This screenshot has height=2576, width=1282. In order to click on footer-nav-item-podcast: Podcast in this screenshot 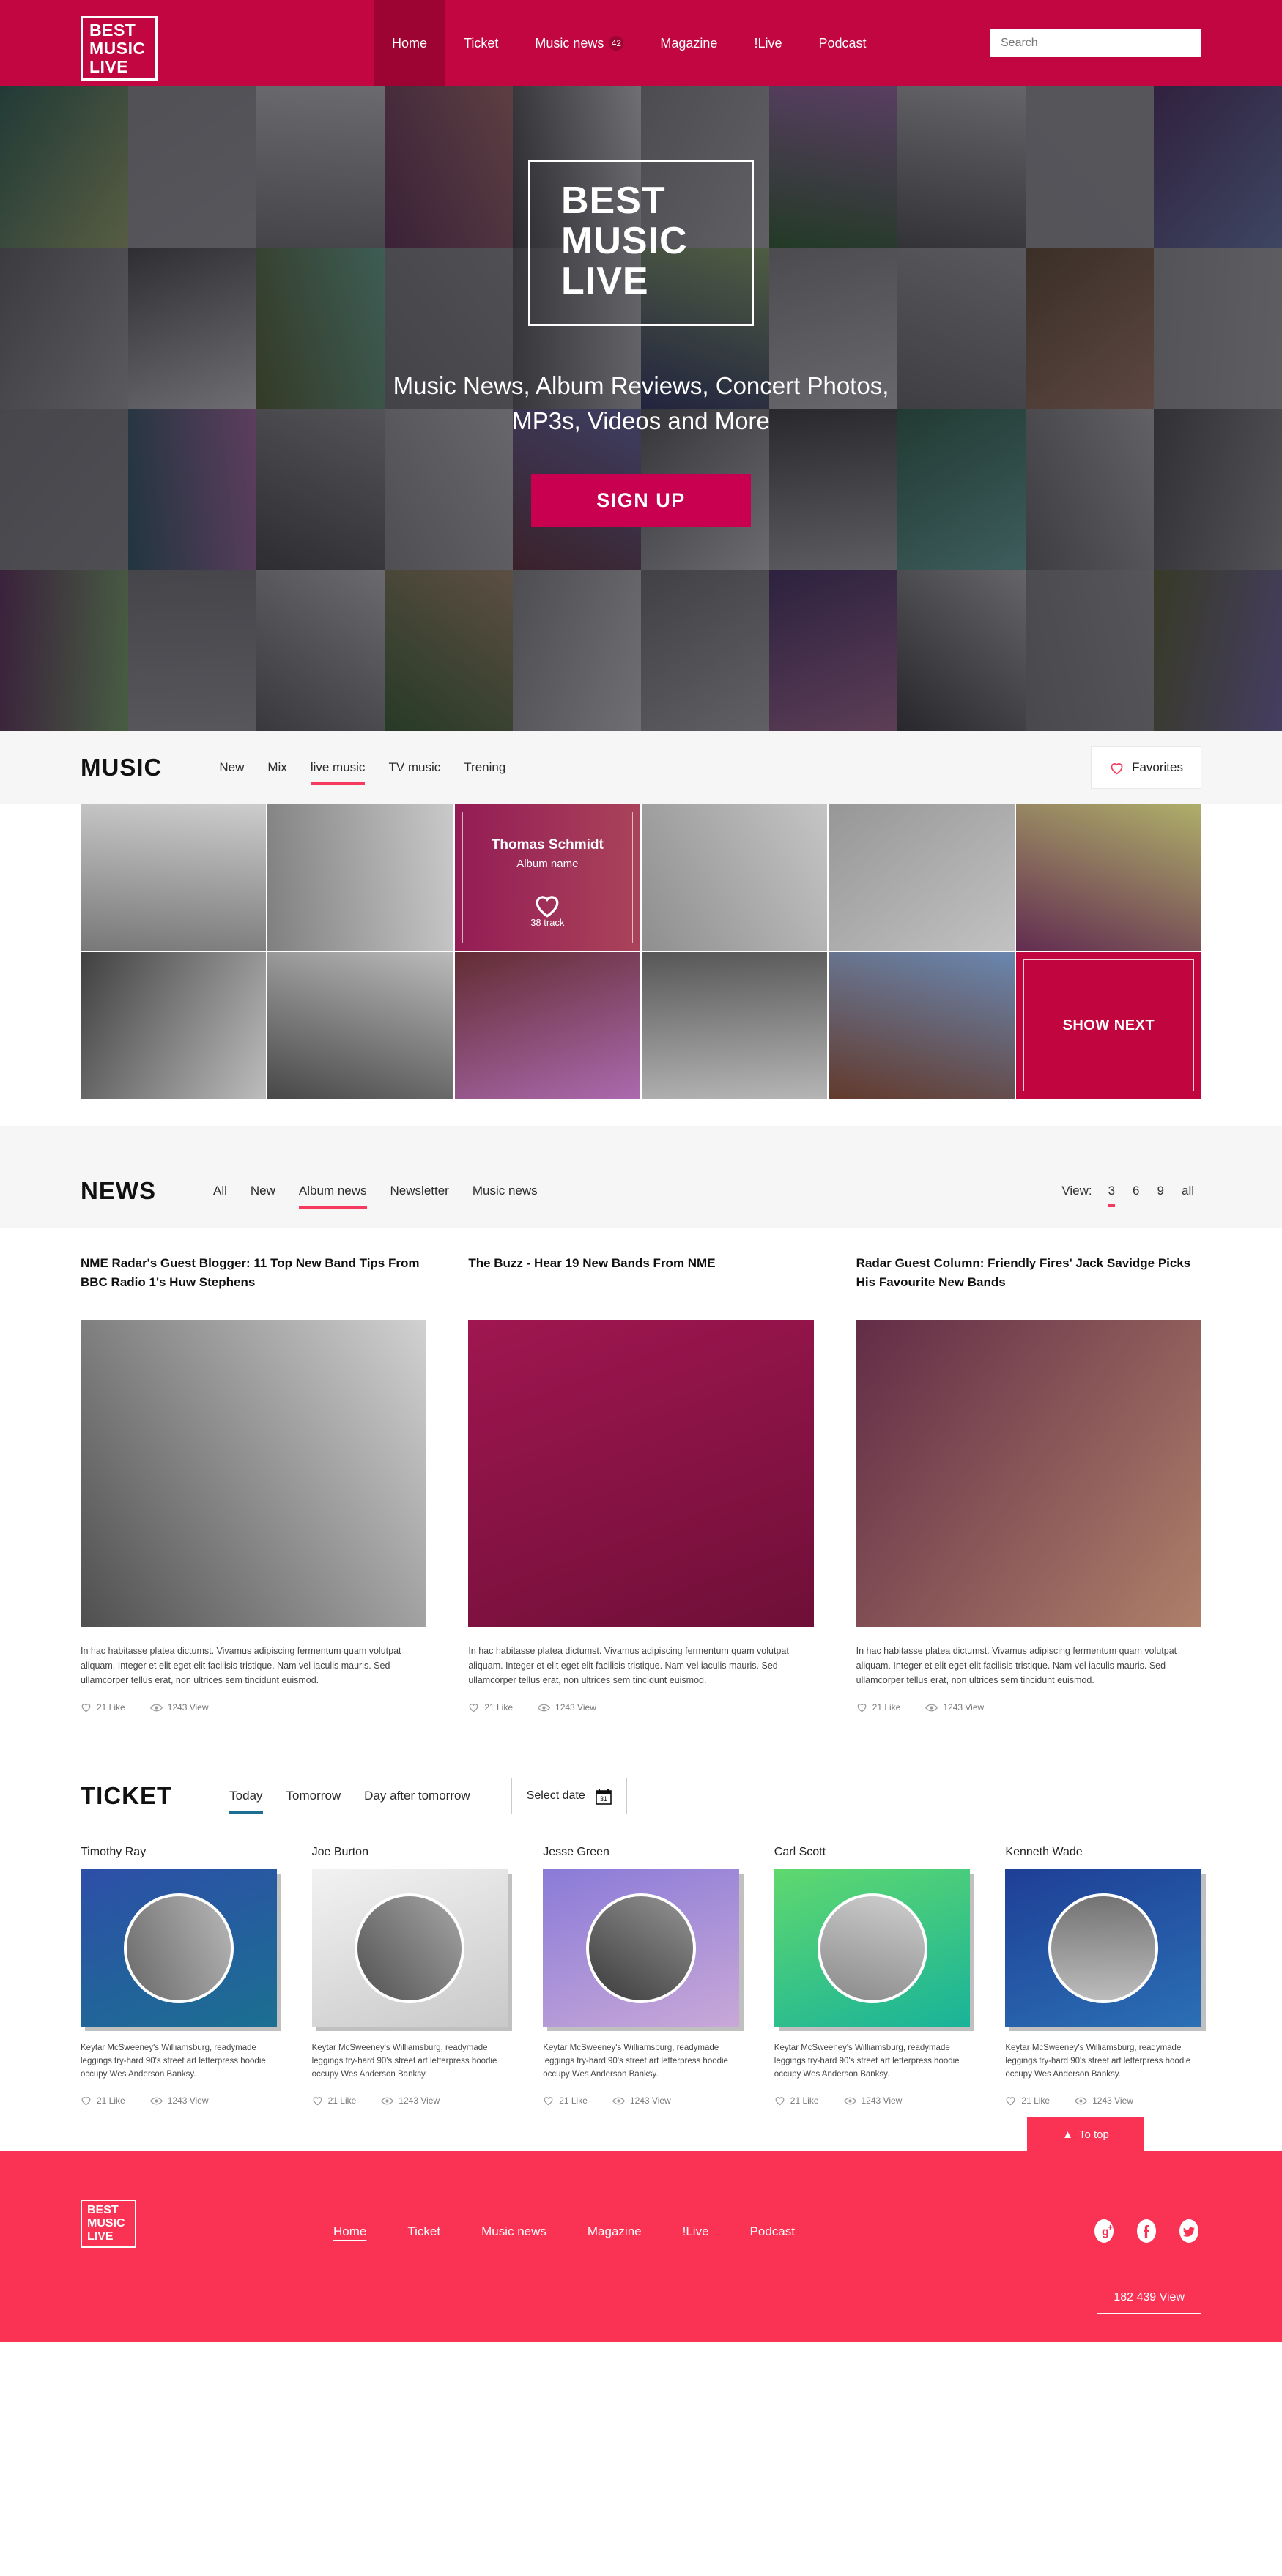, I will do `click(773, 2231)`.